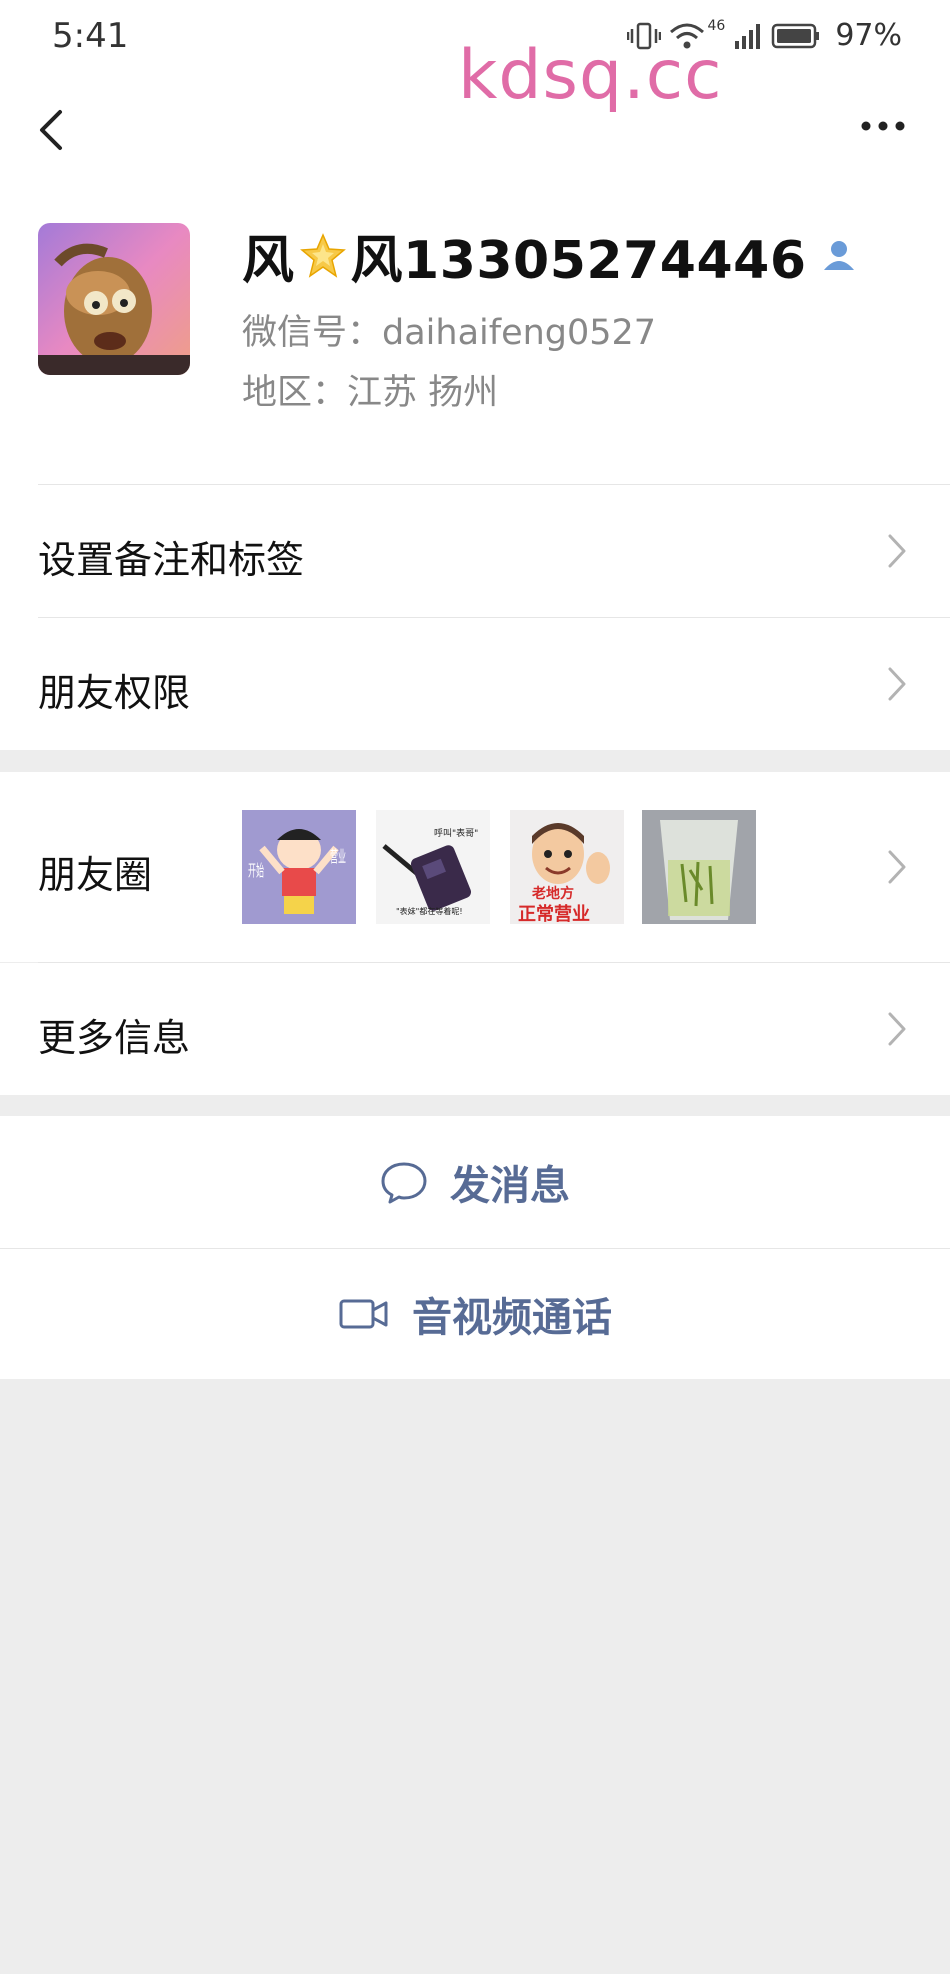 This screenshot has width=950, height=1974. What do you see at coordinates (554, 913) in the screenshot?
I see `thumb3-caption2: 正常营业` at bounding box center [554, 913].